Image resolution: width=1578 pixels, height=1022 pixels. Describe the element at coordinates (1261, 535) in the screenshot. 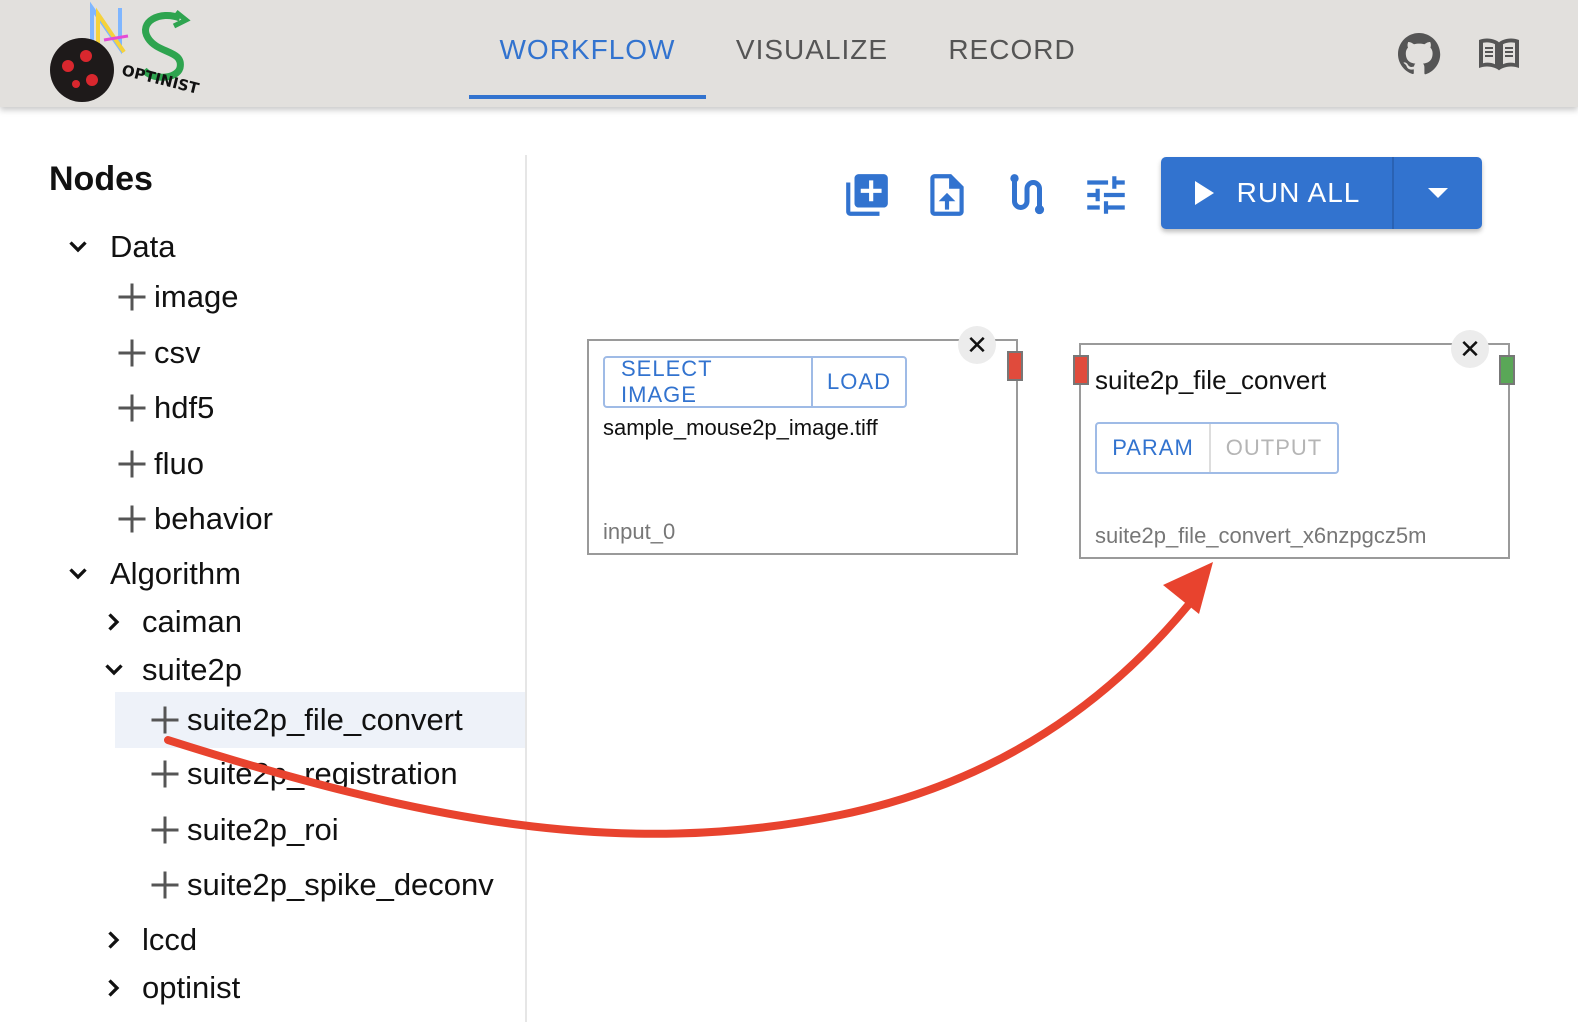

I see `node-id-label: suite2p_file_convert_x6nzpgcz5m` at that location.